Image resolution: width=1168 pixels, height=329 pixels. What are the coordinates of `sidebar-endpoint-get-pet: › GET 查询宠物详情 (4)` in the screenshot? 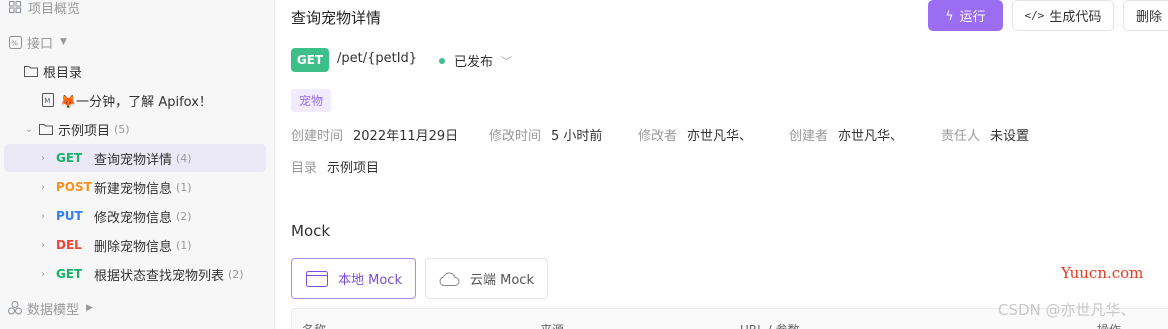 It's located at (135, 158).